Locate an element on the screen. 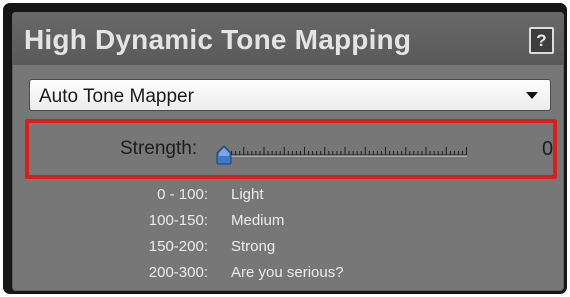 This screenshot has height=297, width=570. tone-mapper-dropdown: Auto Tone Mapper is located at coordinates (290, 95).